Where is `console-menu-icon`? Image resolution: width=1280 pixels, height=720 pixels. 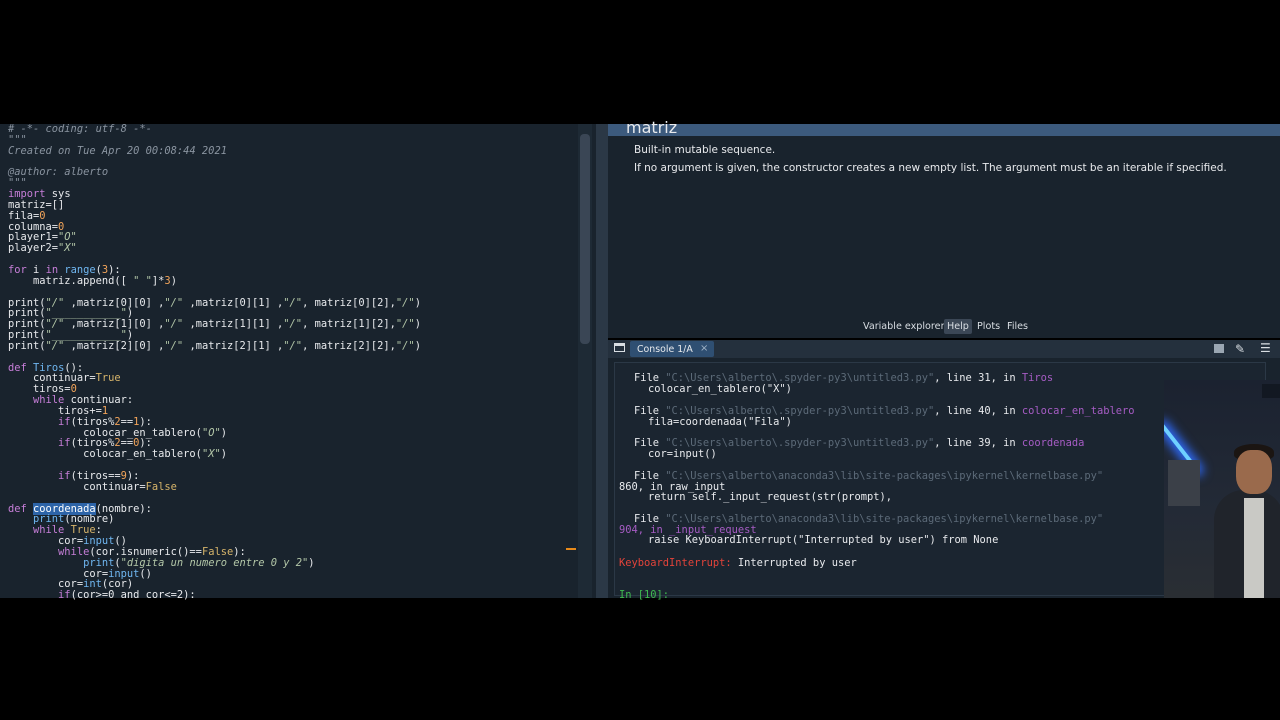
console-menu-icon is located at coordinates (619, 347).